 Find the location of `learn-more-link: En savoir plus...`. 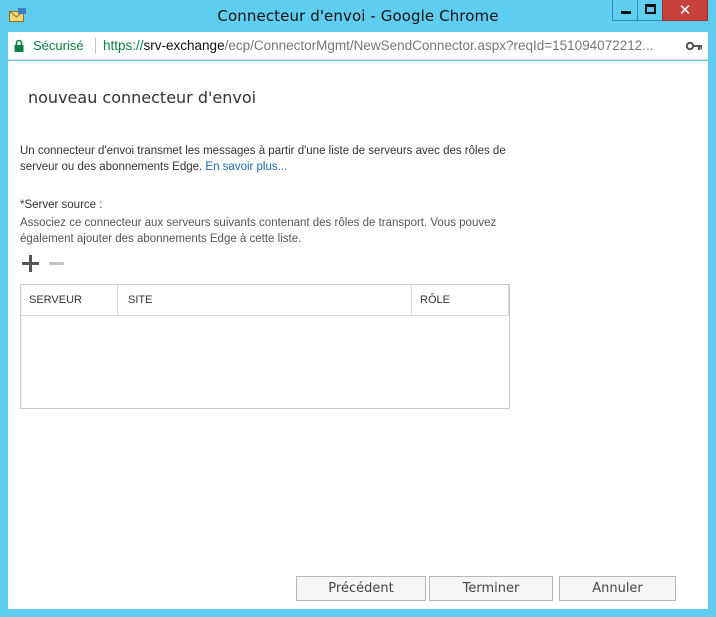

learn-more-link: En savoir plus... is located at coordinates (246, 167).